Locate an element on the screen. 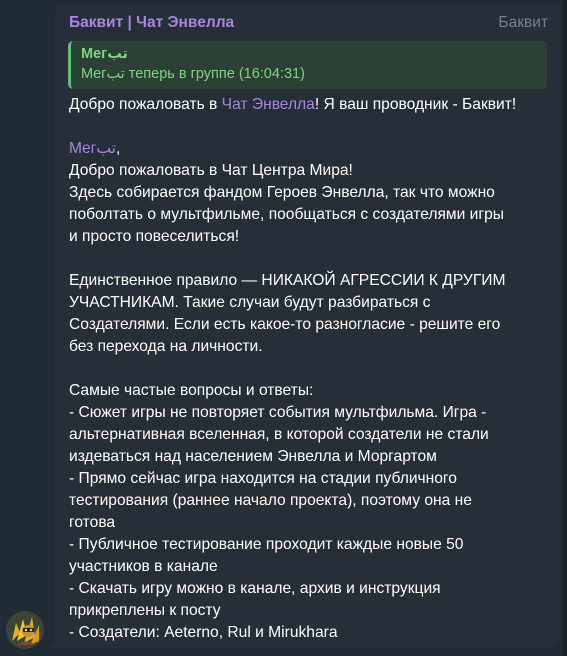 Image resolution: width=567 pixels, height=656 pixels. welcome-prefix: Добро пожаловать в is located at coordinates (145, 104).